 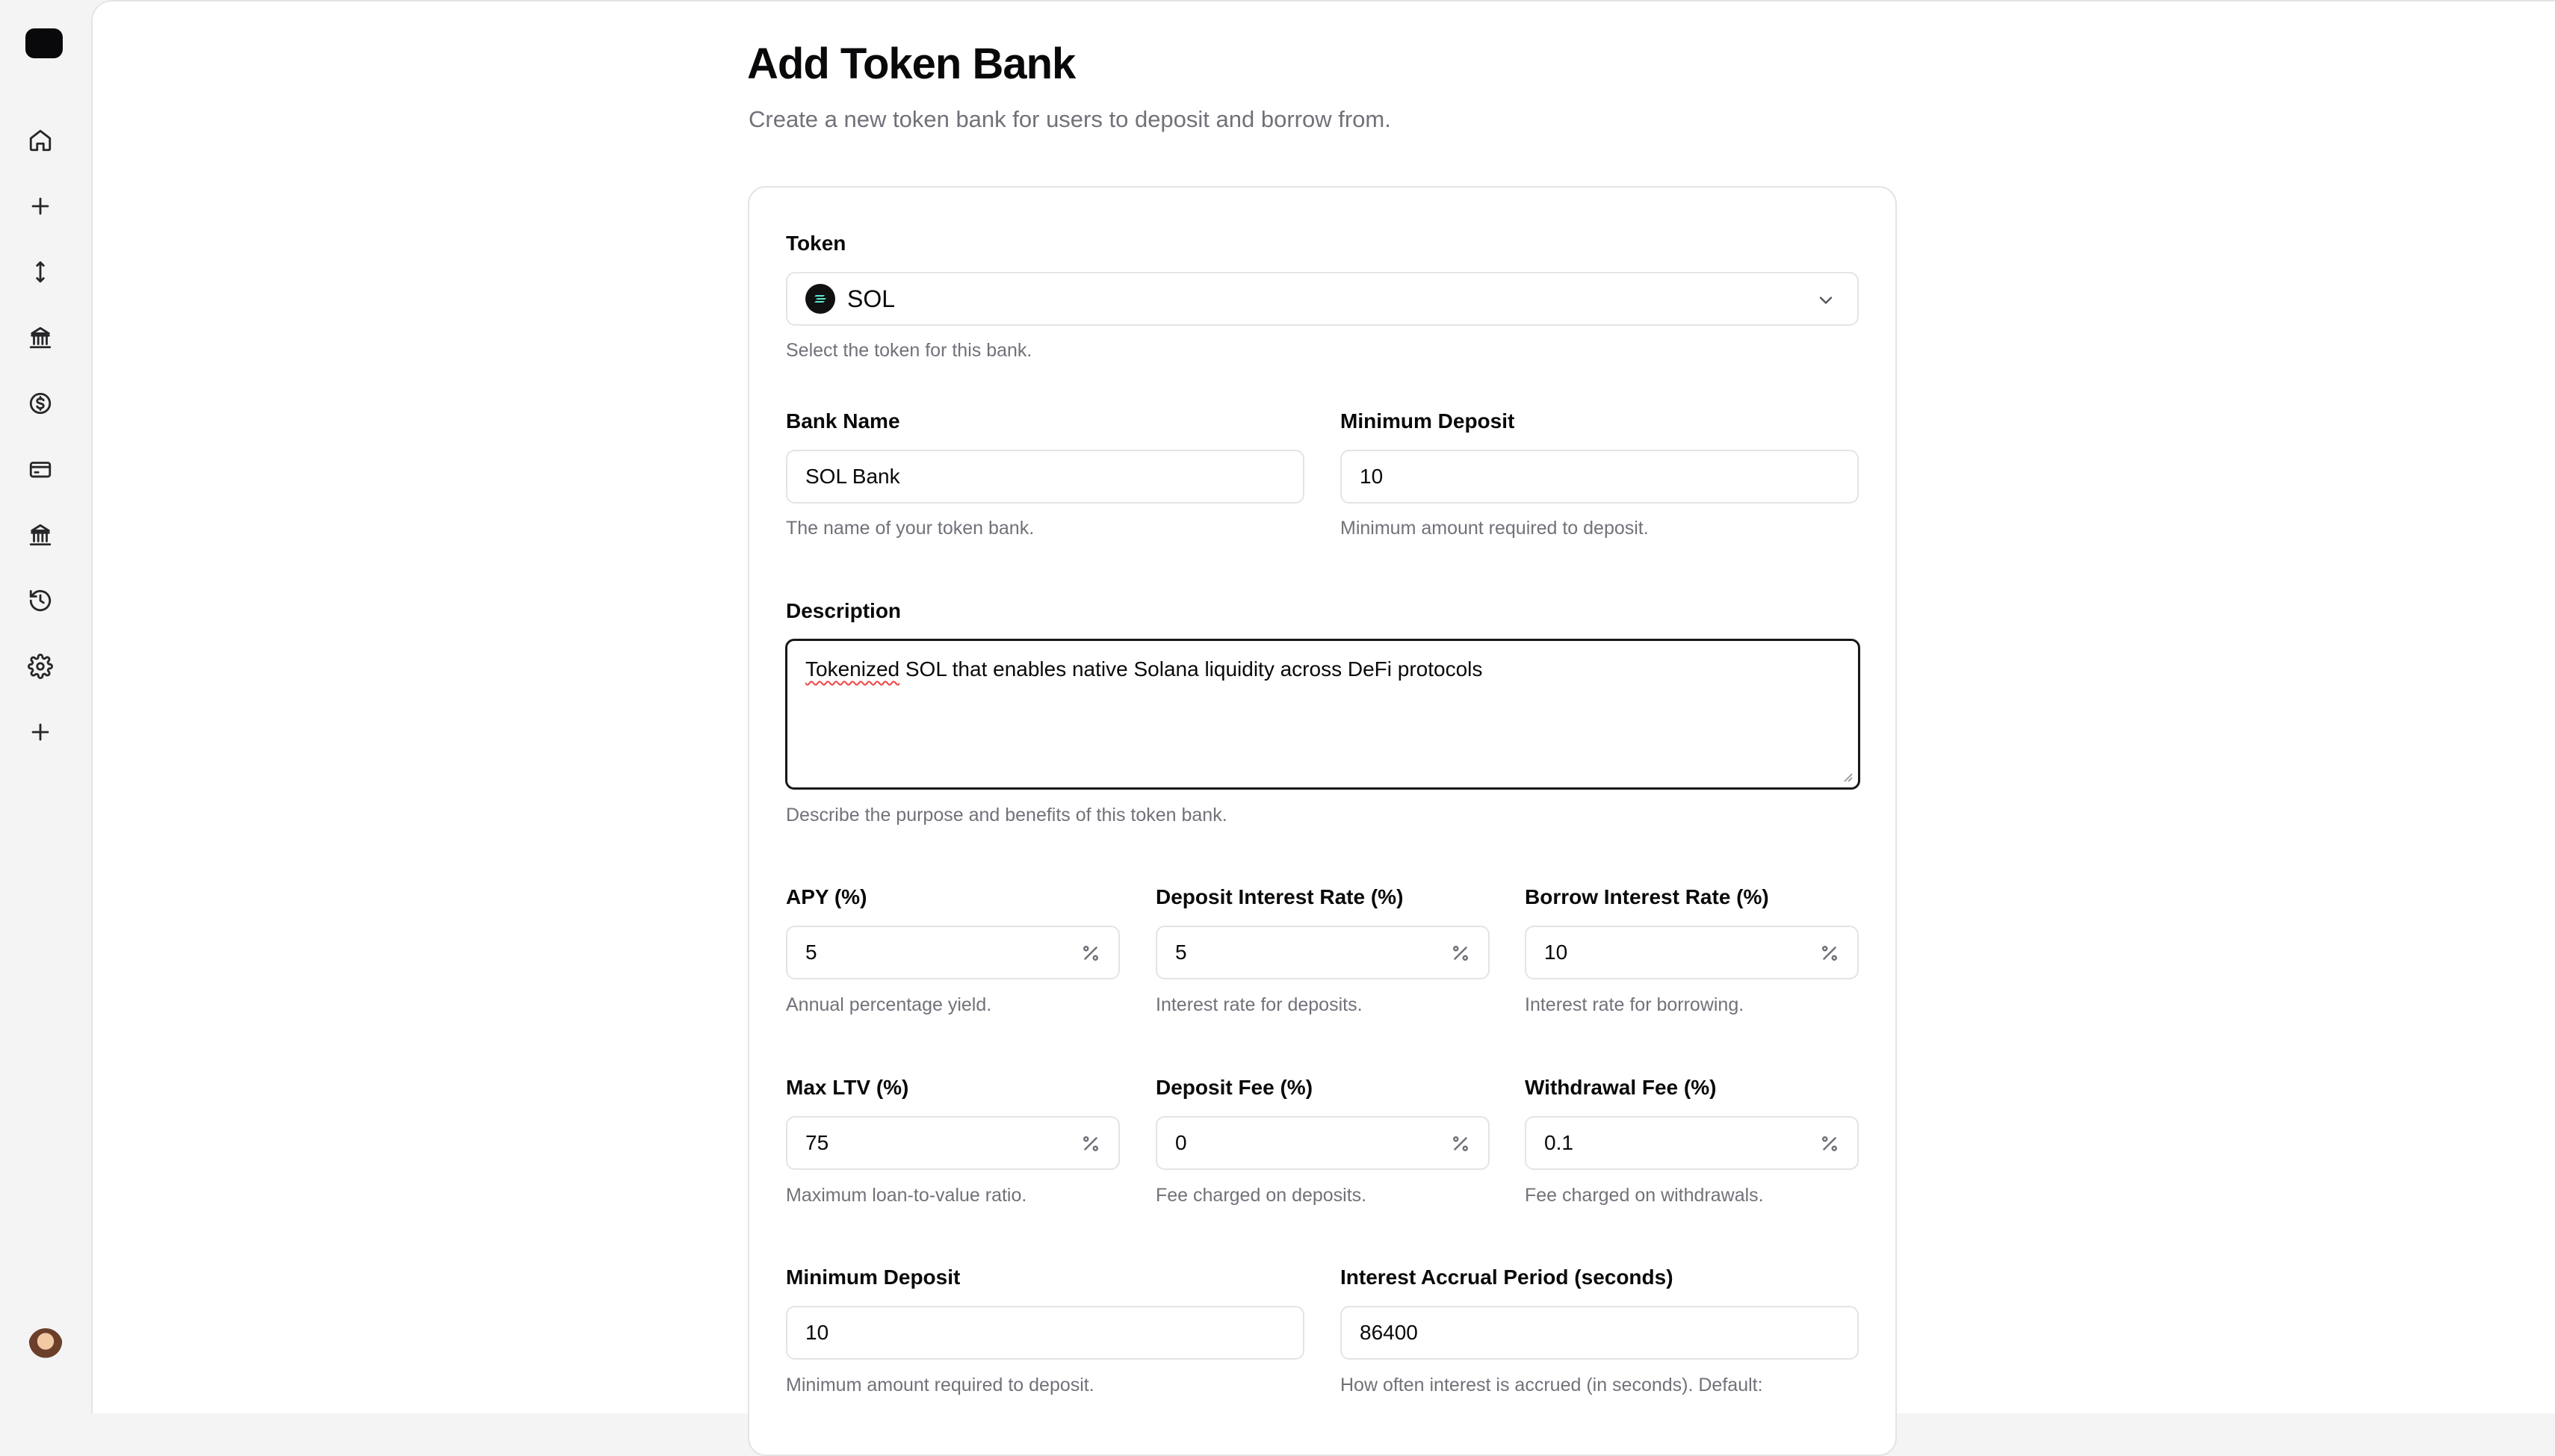 What do you see at coordinates (1846, 776) in the screenshot?
I see `resize-handle-icon` at bounding box center [1846, 776].